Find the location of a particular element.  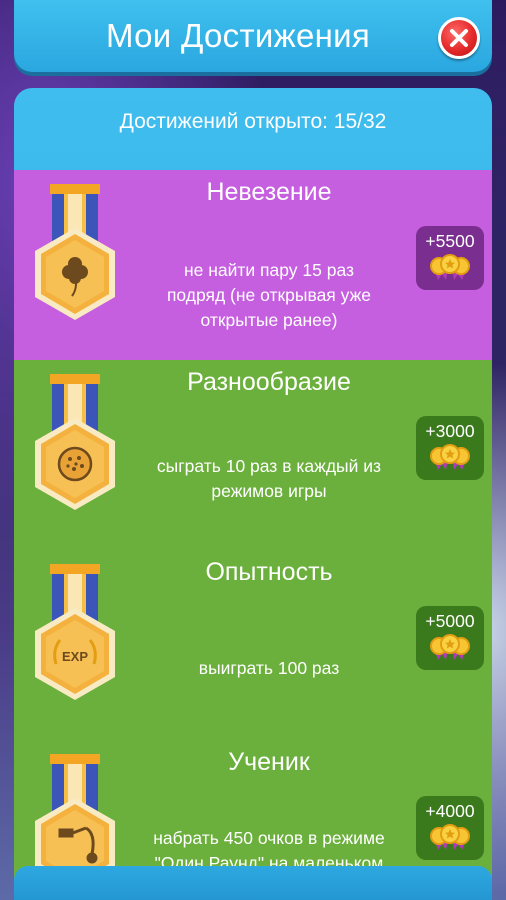

reward-value: +5000 is located at coordinates (450, 621).